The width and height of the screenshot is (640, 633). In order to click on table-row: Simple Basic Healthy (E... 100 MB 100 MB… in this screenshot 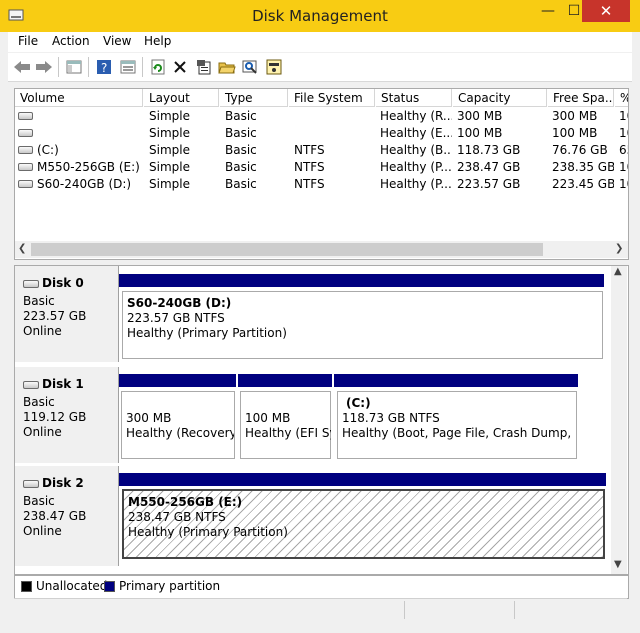, I will do `click(321, 133)`.